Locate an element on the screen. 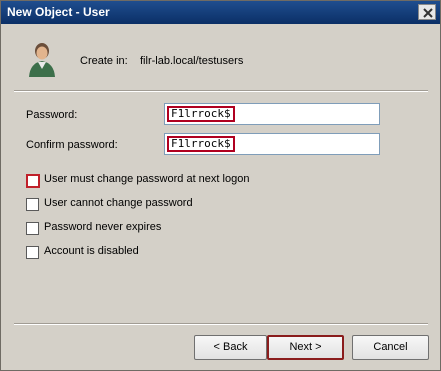  confirm-password-label: Confirm password: is located at coordinates (72, 145).